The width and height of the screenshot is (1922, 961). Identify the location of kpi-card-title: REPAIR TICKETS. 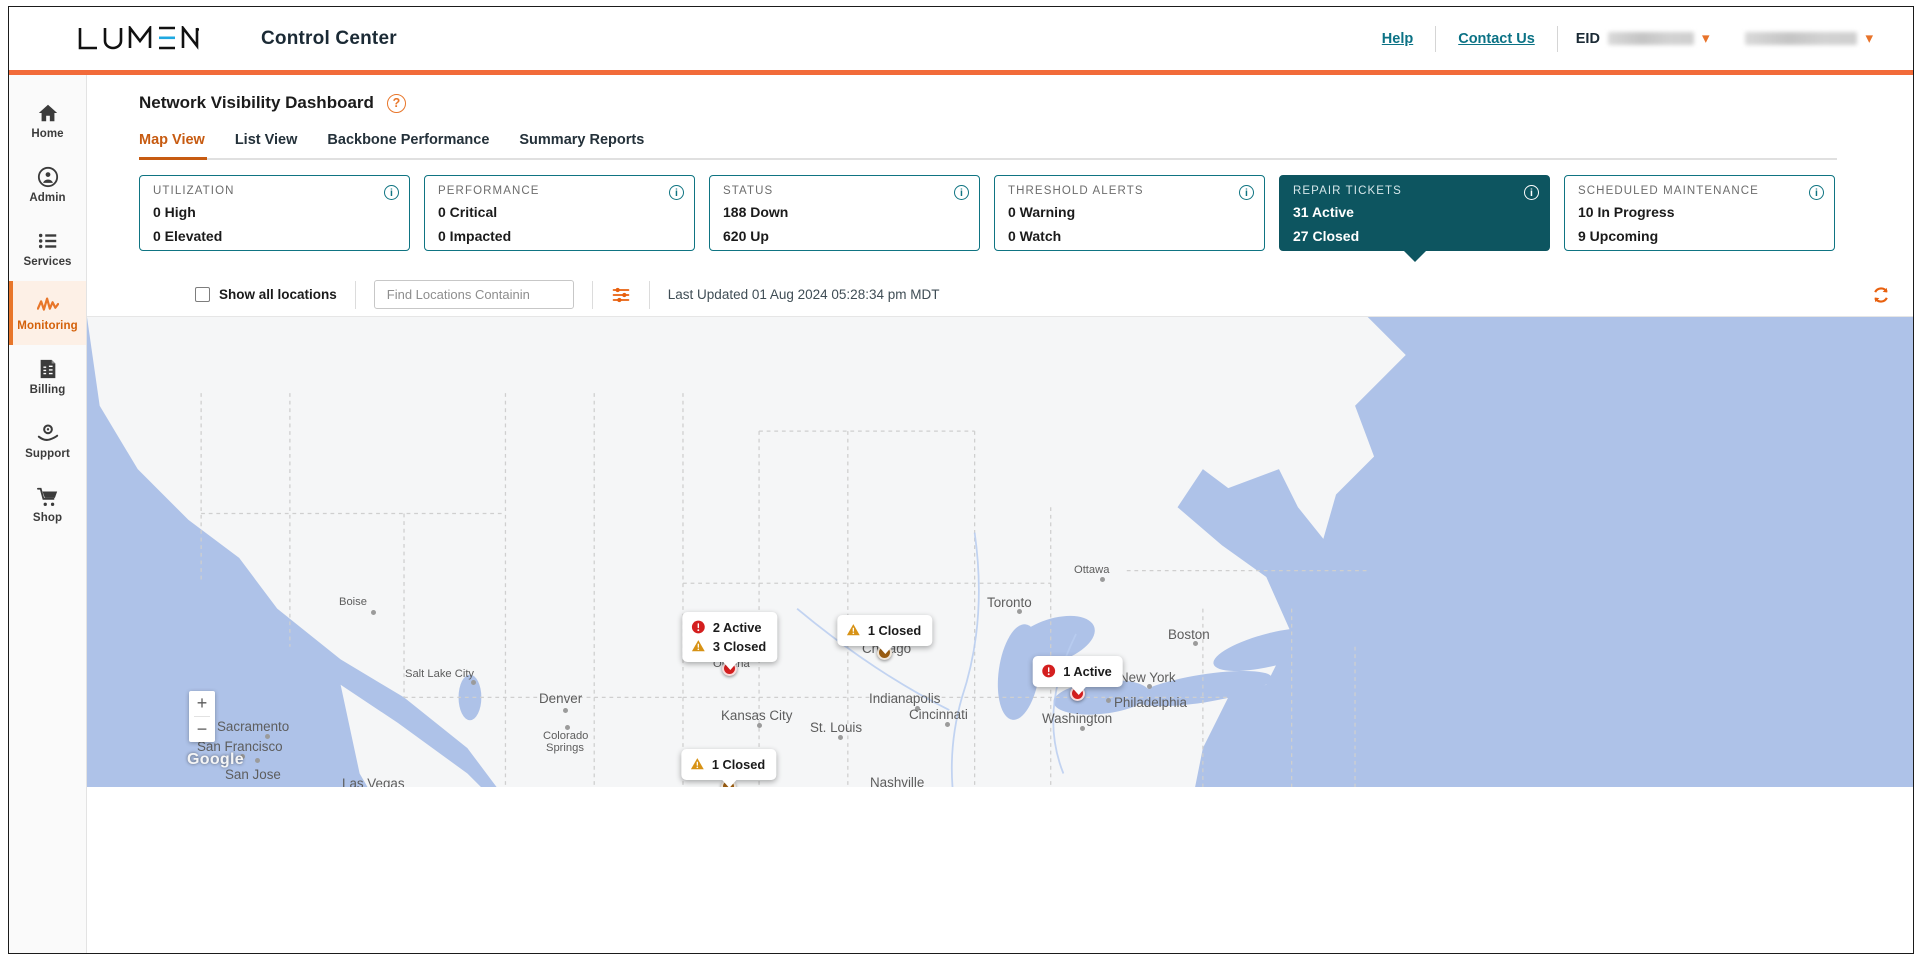
(1347, 191).